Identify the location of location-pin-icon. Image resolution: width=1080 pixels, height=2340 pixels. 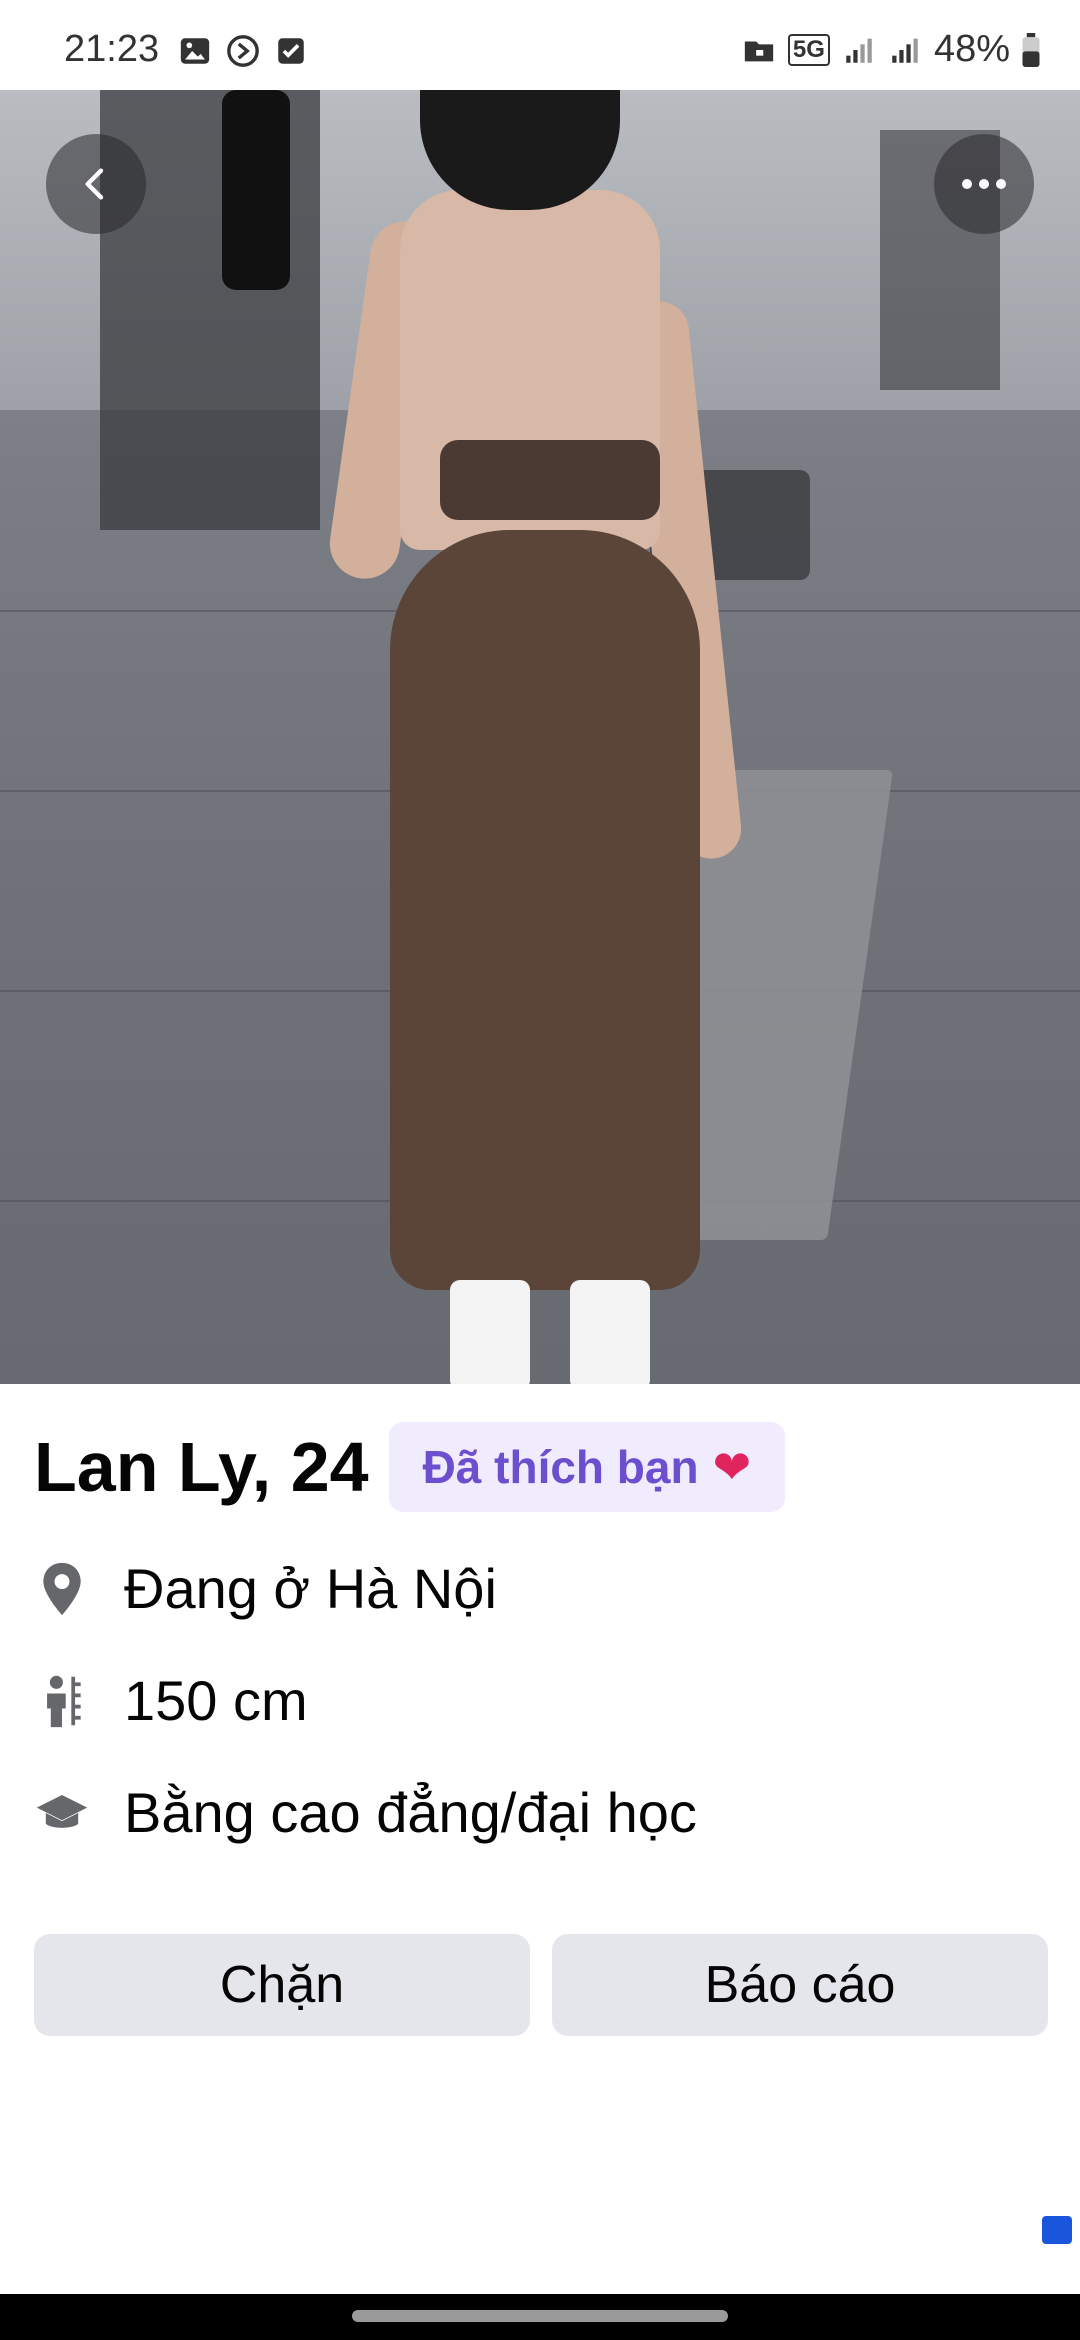
(62, 1589).